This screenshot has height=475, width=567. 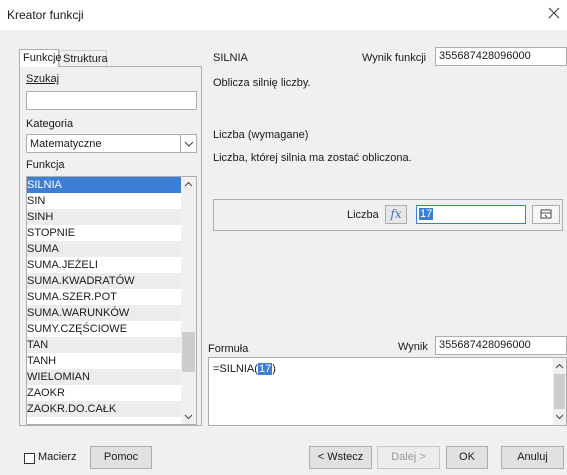 I want to click on param-label: Liczba, so click(x=363, y=215).